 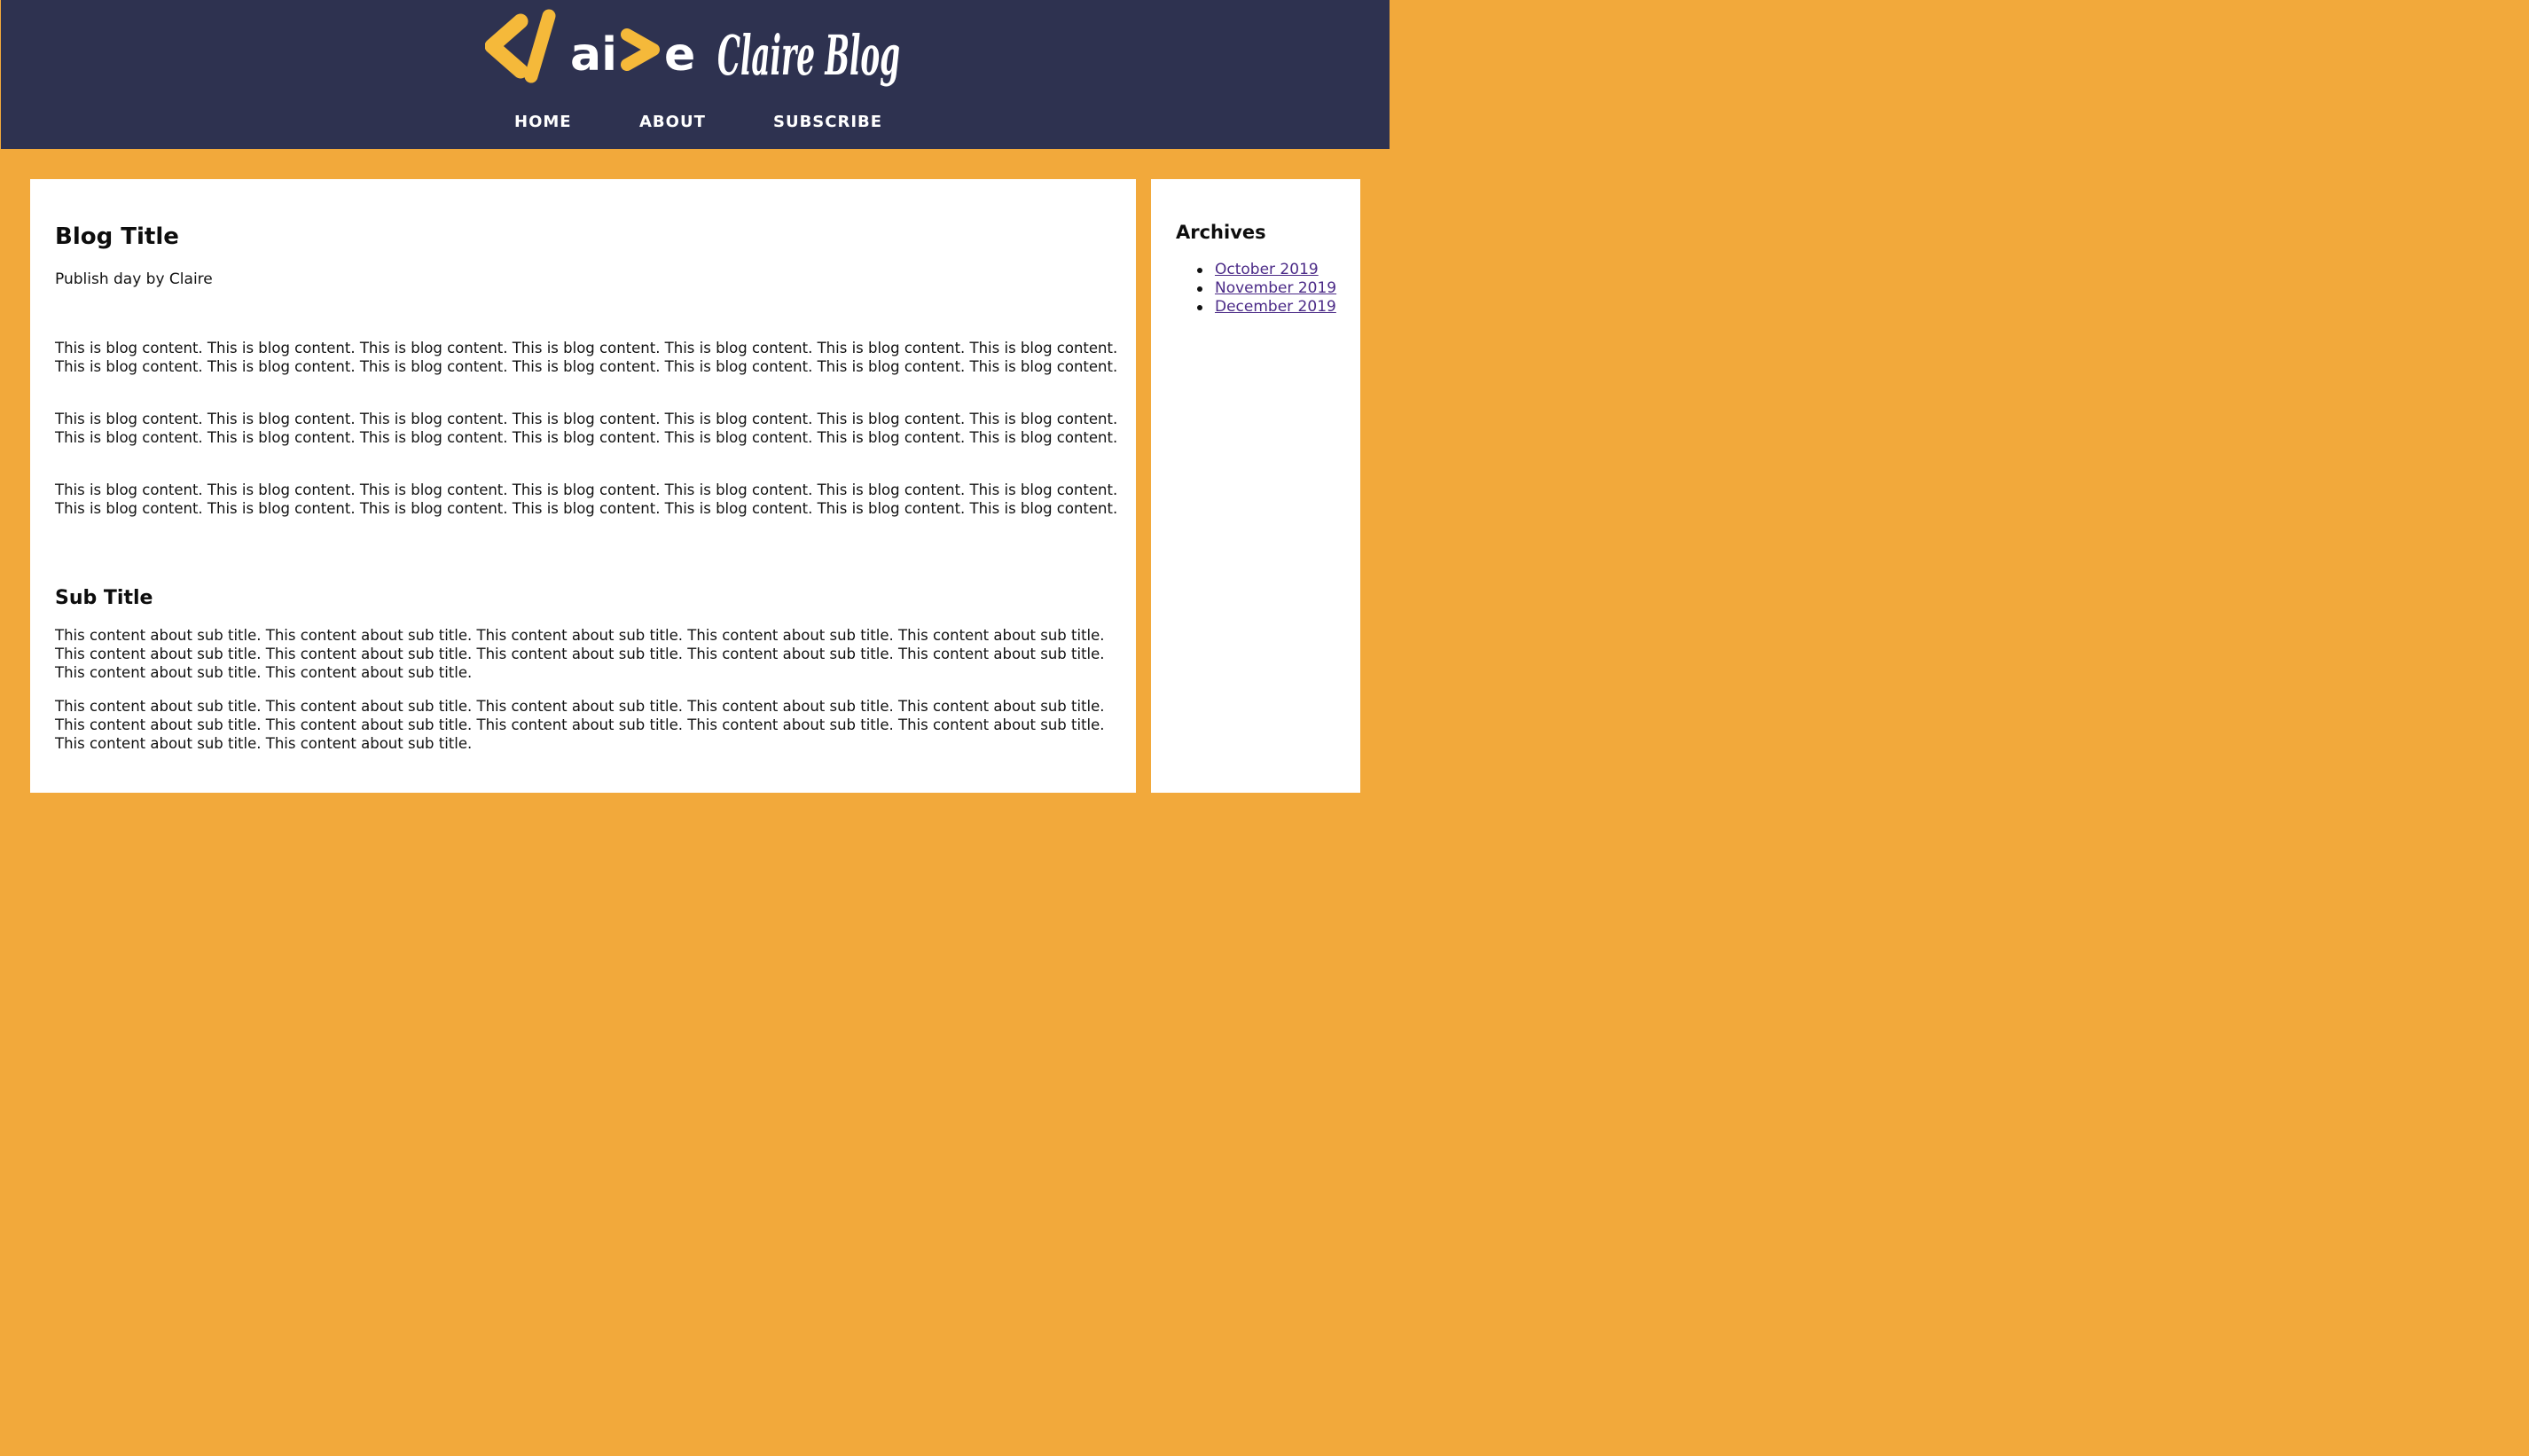 I want to click on site-header: ai e Claire Blog HOME ABOUT SUBSCRIBE, so click(x=696, y=74).